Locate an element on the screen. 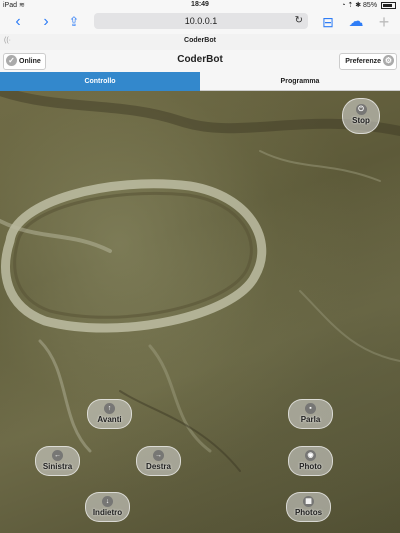 This screenshot has height=533, width=400. cloud-tabs-icon: ☁ is located at coordinates (356, 22).